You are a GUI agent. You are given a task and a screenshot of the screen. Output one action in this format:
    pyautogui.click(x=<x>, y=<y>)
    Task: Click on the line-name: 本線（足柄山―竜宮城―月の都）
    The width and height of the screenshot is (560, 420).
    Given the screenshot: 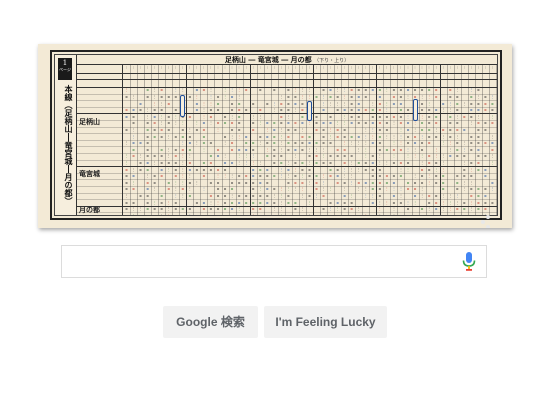 What is the action you would take?
    pyautogui.click(x=69, y=145)
    